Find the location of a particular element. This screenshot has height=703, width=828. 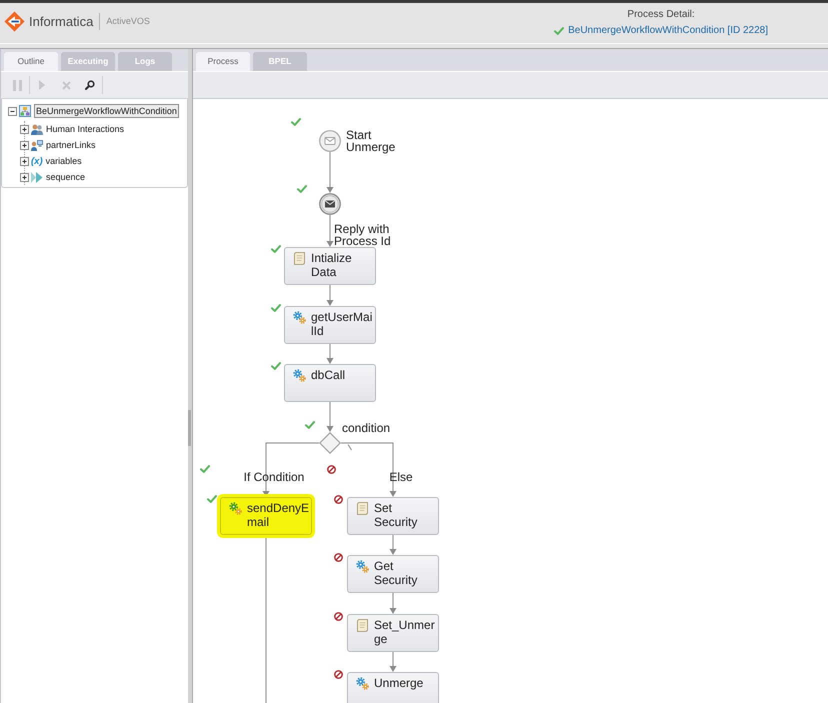

cross-icon is located at coordinates (66, 85).